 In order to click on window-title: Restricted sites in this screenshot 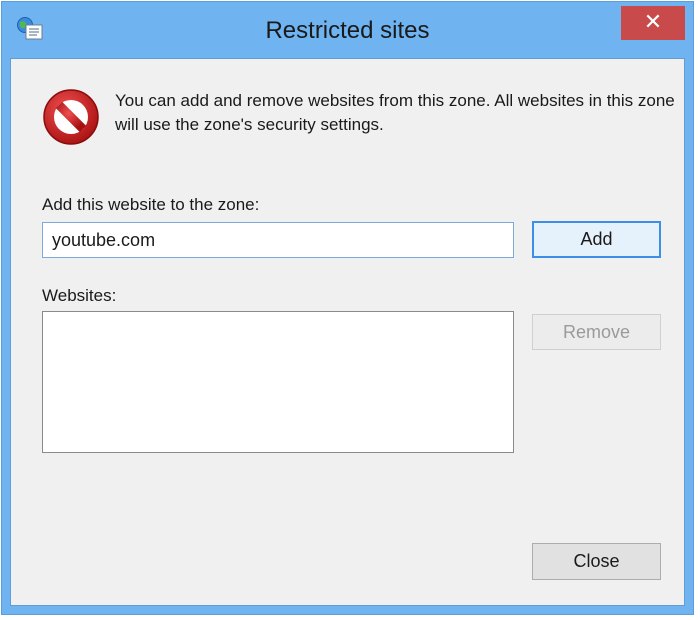, I will do `click(347, 30)`.